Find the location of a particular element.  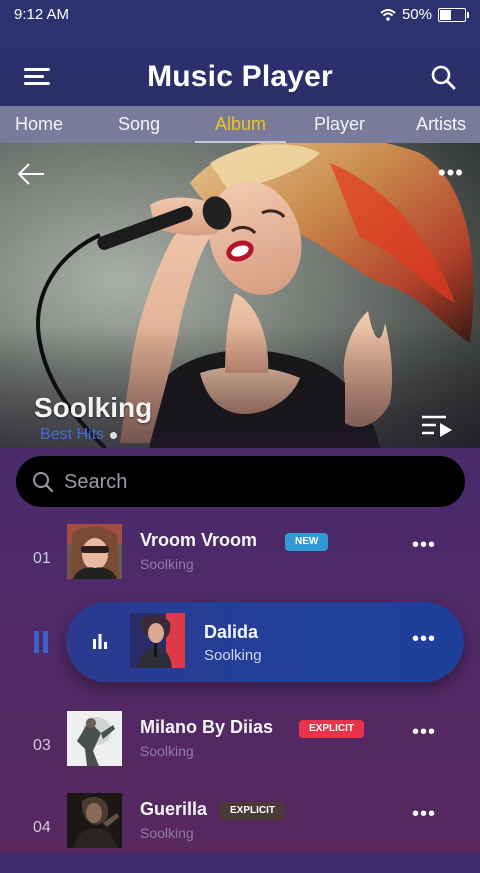

equalizer-icon is located at coordinates (100, 641).